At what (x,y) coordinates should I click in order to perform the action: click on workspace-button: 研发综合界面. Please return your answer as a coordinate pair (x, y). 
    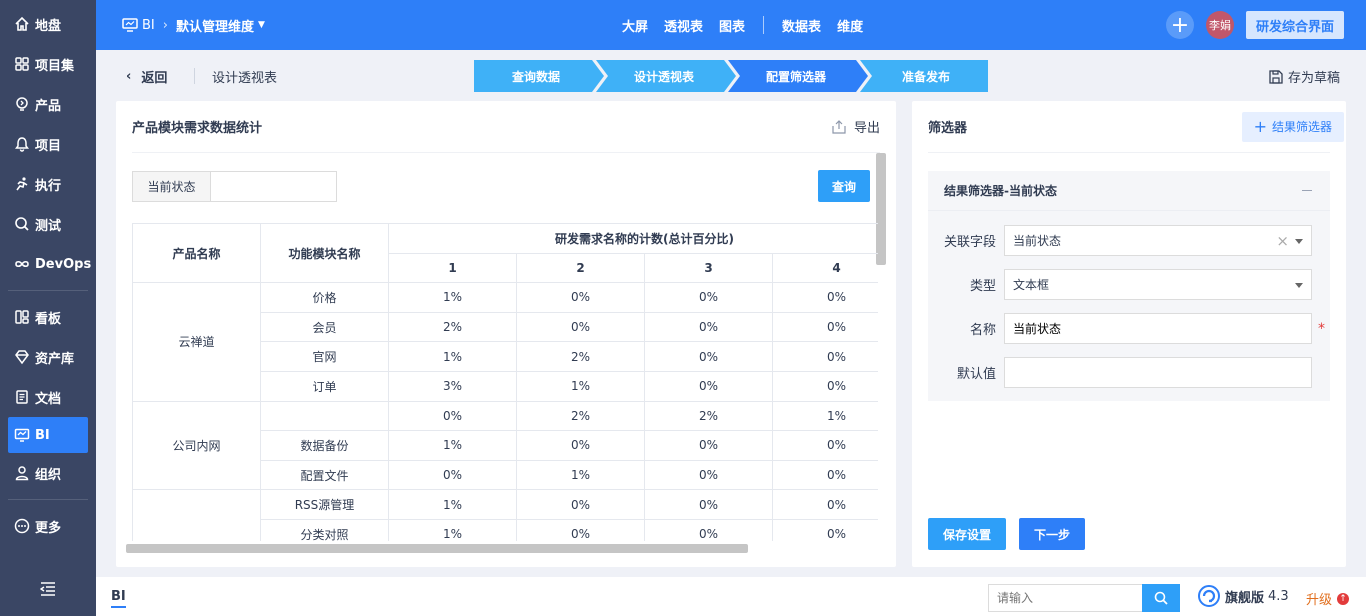
    Looking at the image, I should click on (1294, 25).